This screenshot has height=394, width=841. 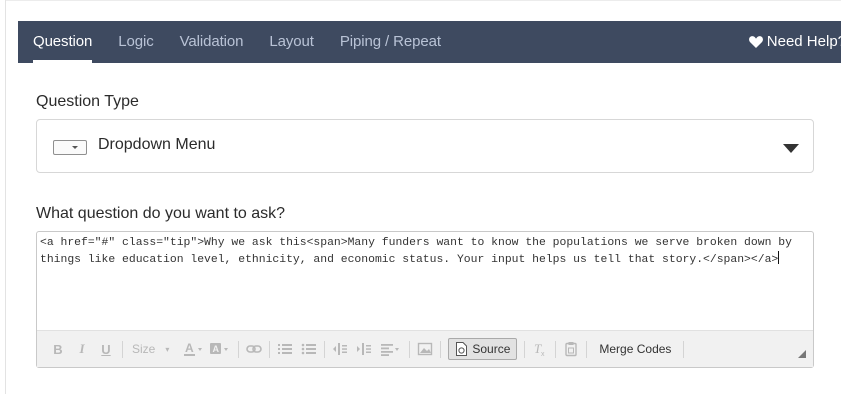 I want to click on need-help-link: Need Help?, so click(x=794, y=42).